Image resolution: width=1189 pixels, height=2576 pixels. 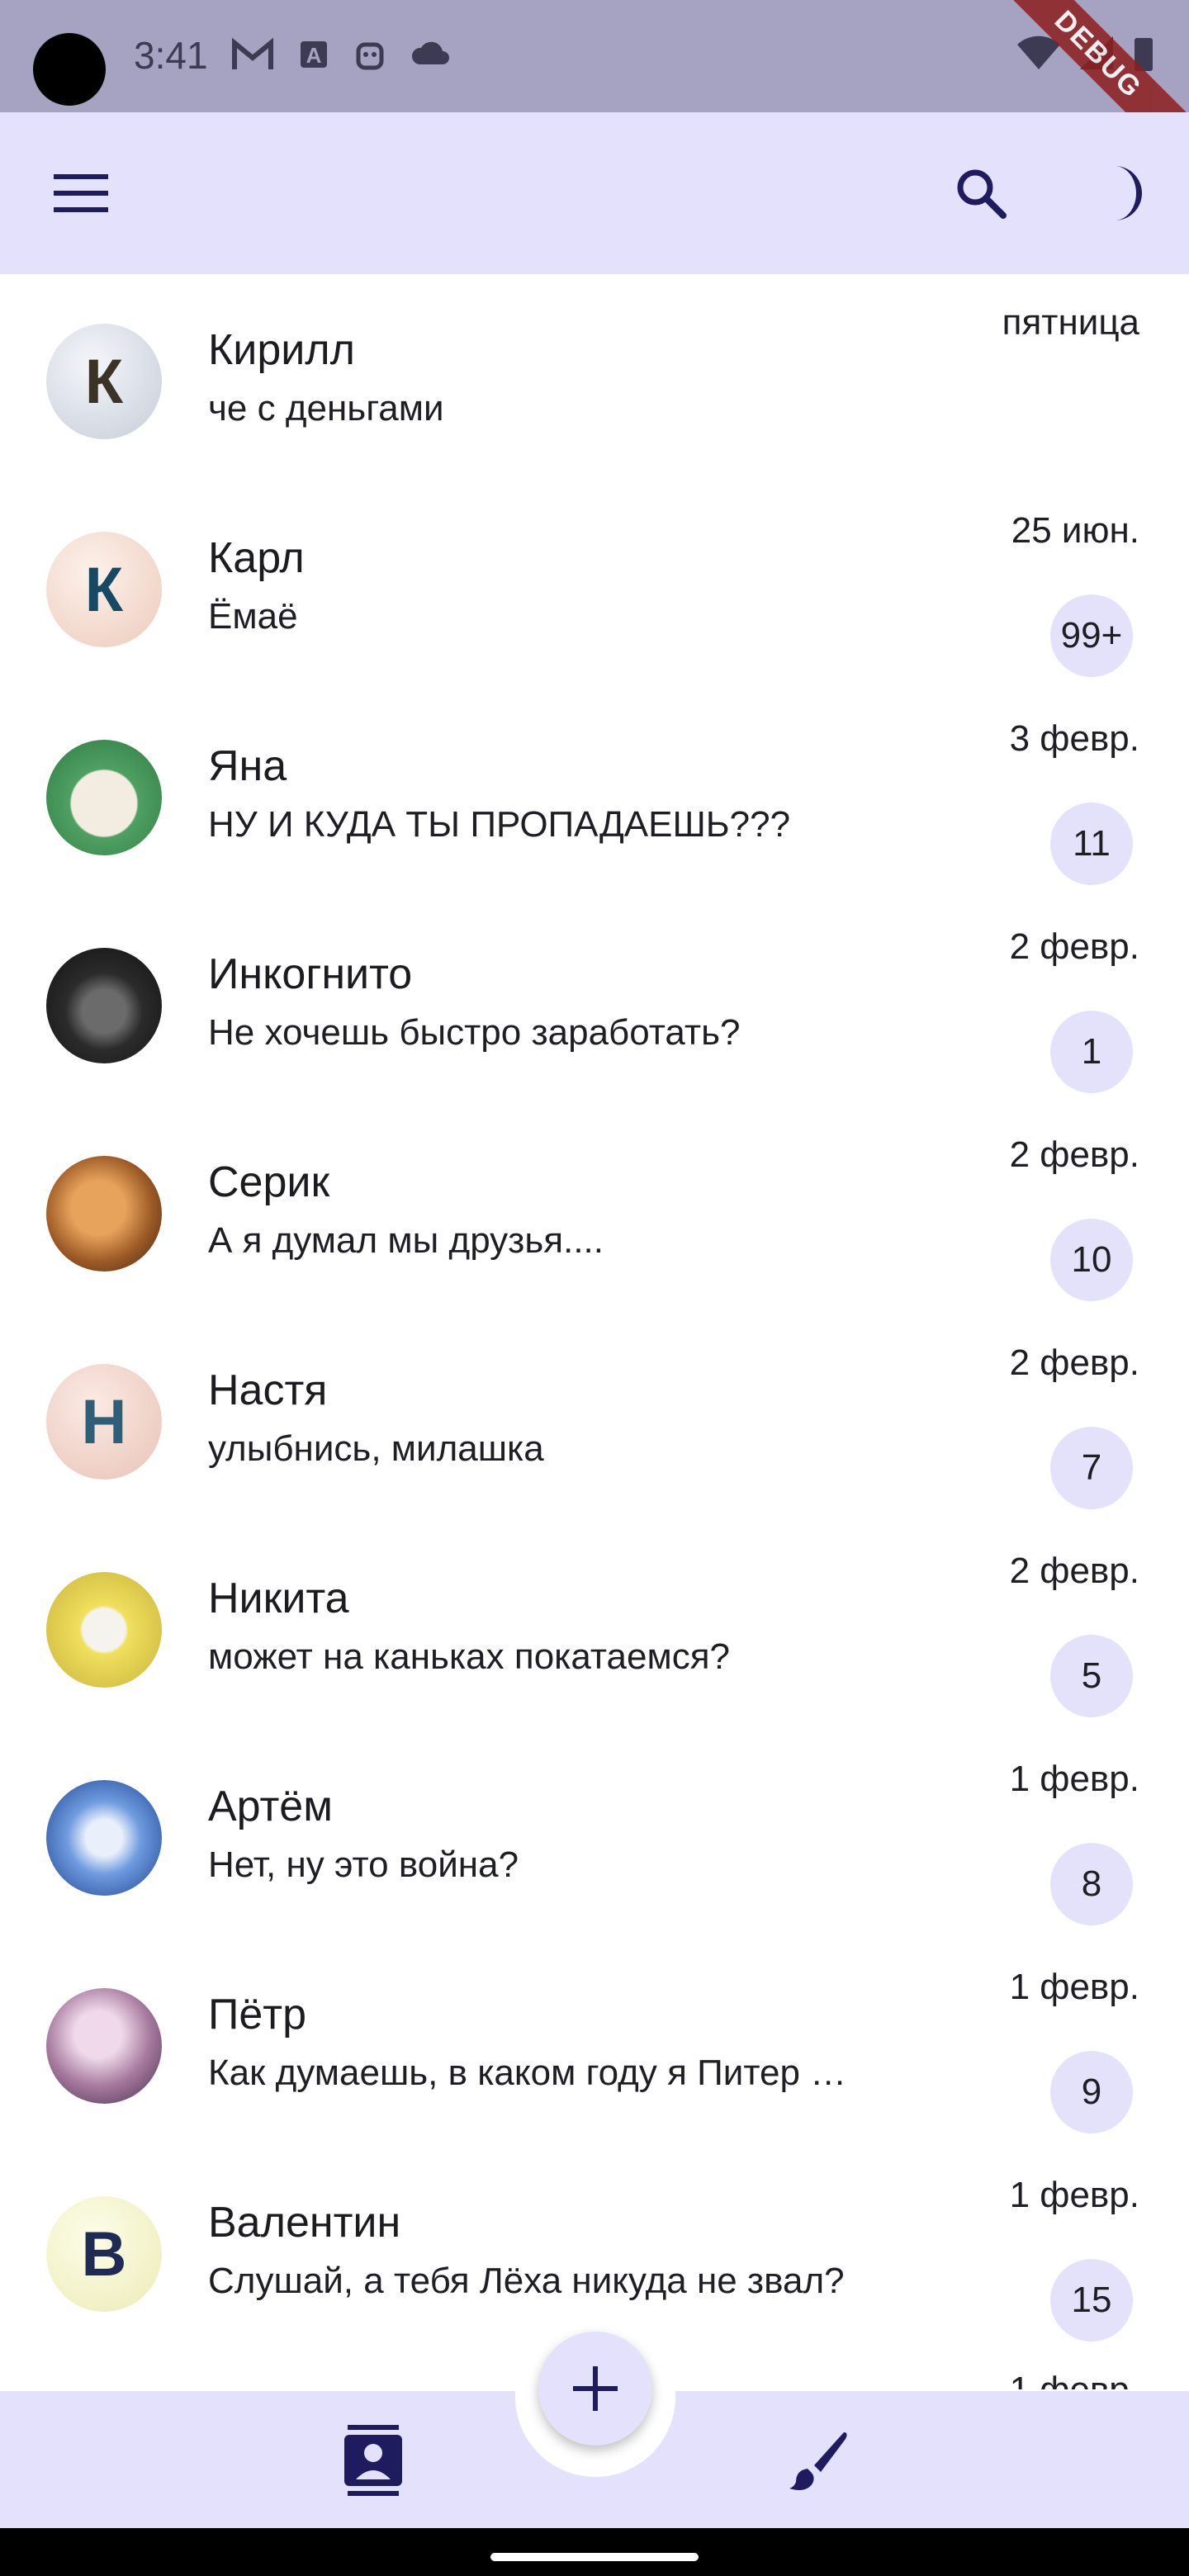 I want to click on avatar-letter: Н, so click(x=104, y=1421).